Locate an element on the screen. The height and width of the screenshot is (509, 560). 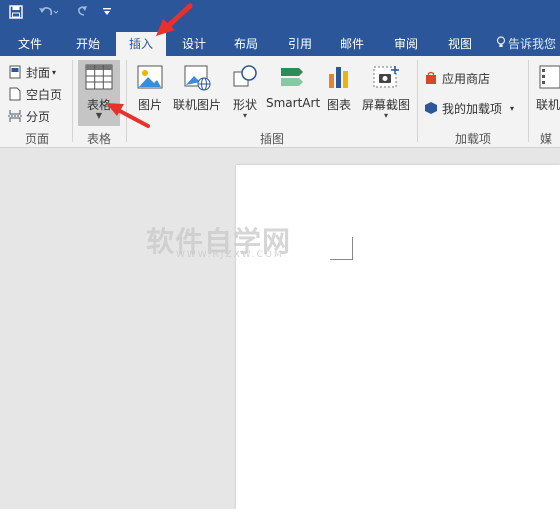
arrow-to-insert-tab is located at coordinates (174, 19).